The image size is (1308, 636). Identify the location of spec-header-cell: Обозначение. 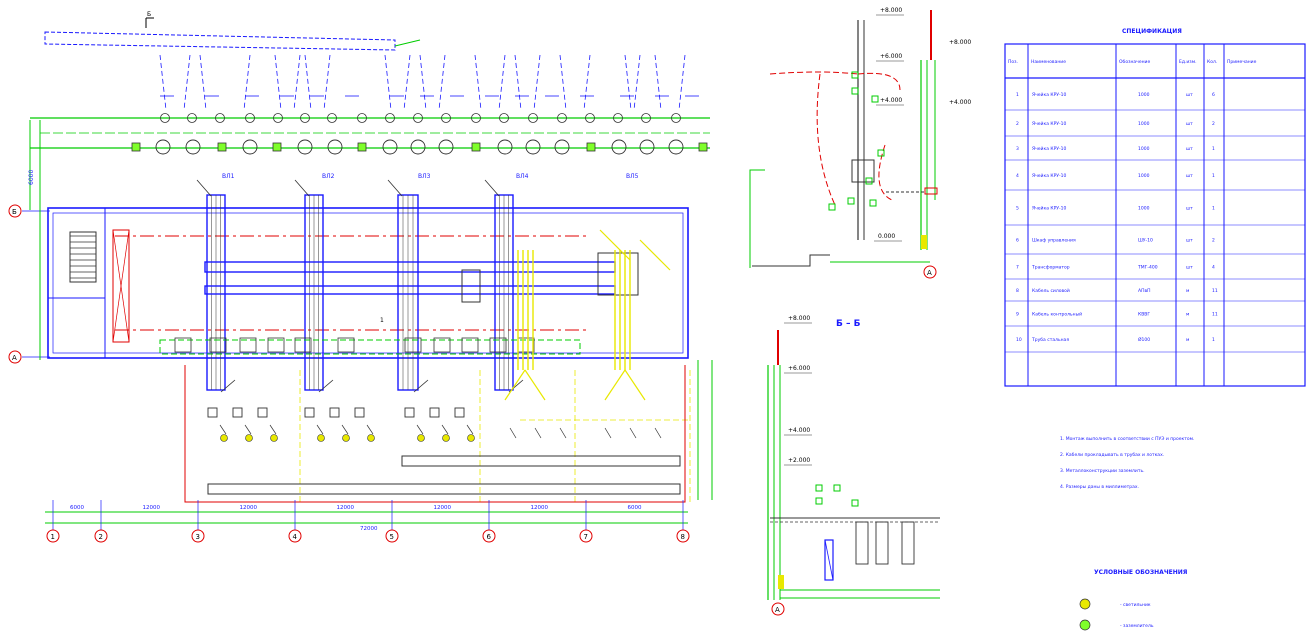
(1134, 62).